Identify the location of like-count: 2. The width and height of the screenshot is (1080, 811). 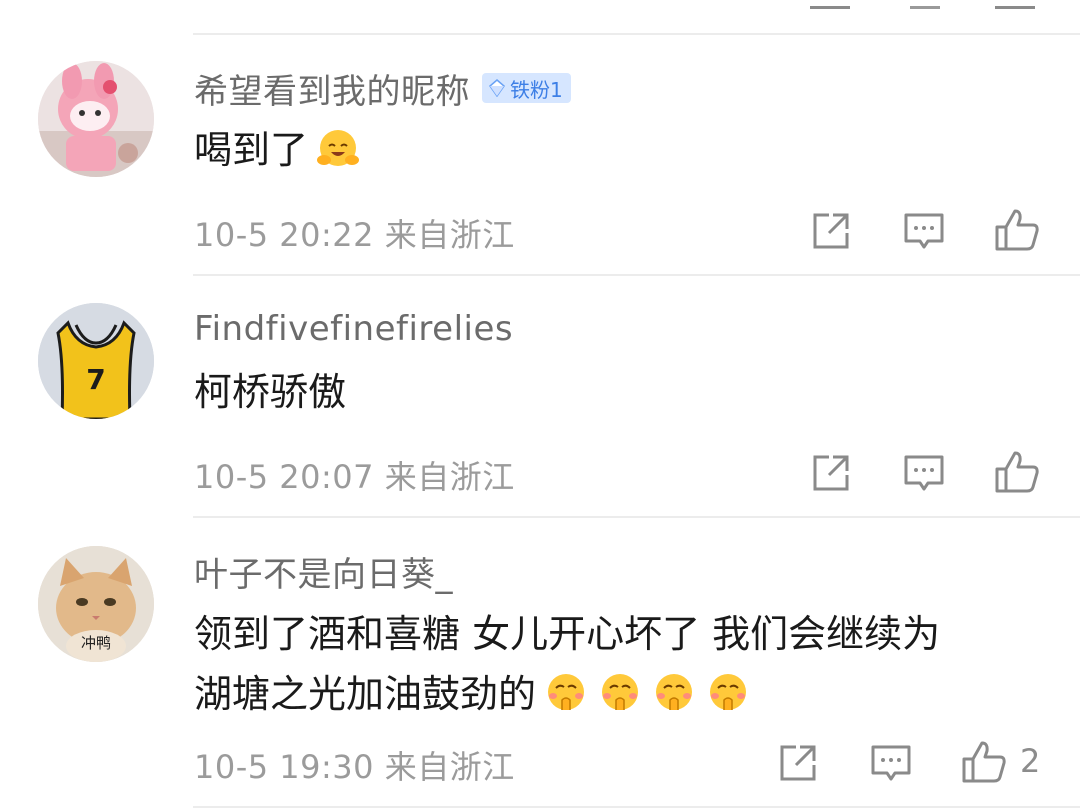
(1030, 761).